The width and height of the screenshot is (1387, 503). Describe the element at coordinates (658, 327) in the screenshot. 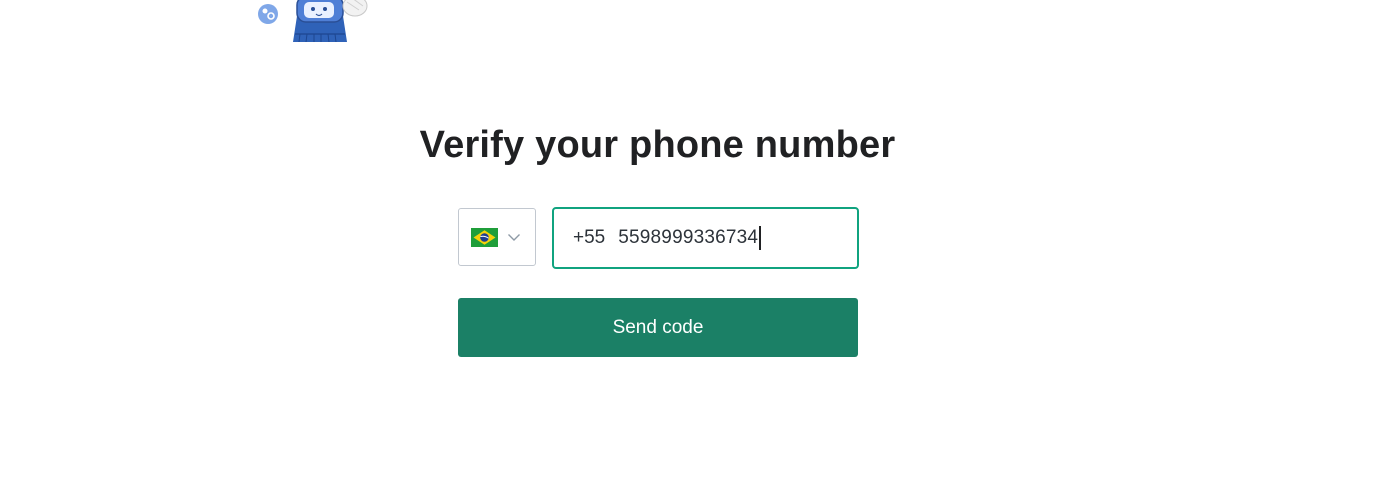

I see `send-code-button: Send code` at that location.